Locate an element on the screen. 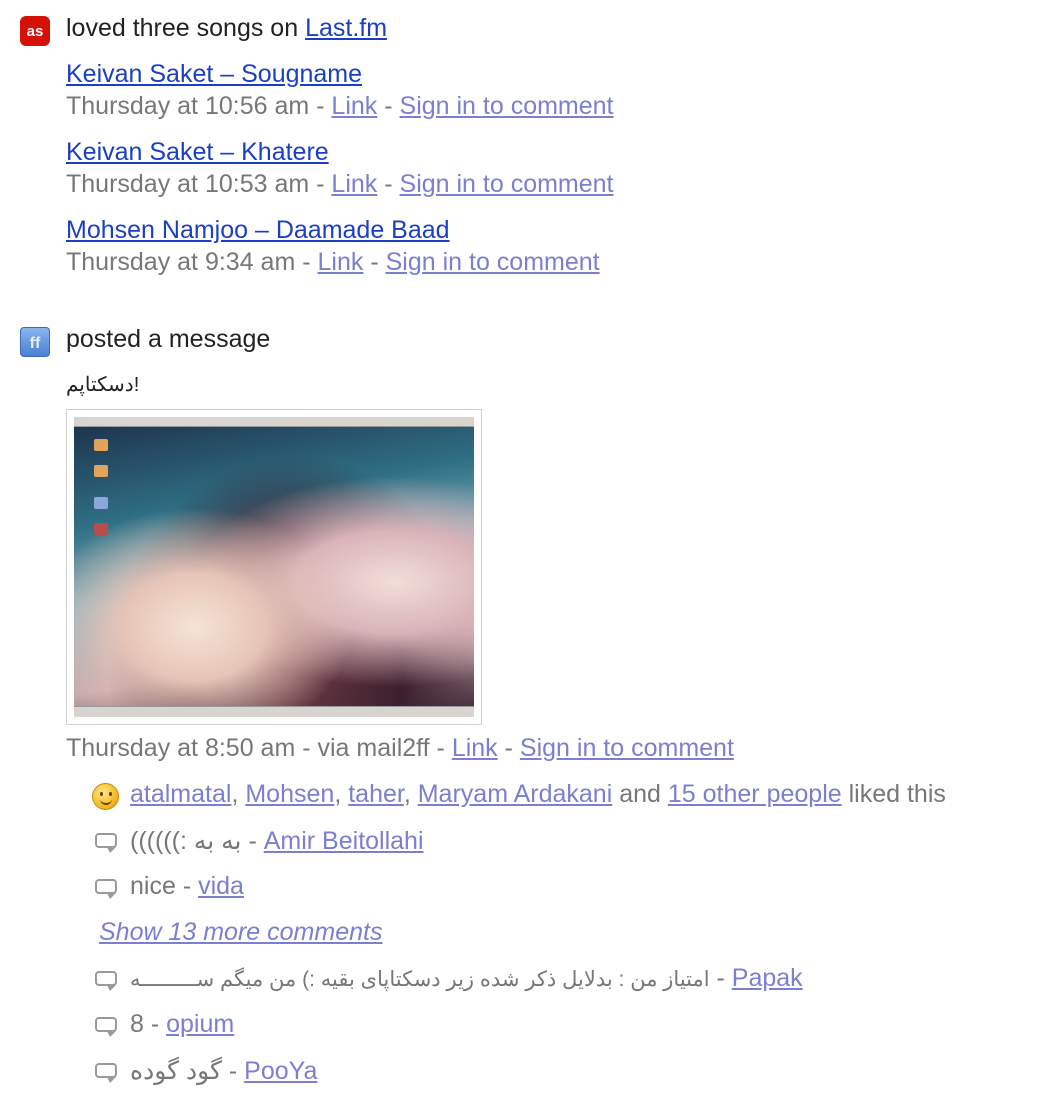 This screenshot has width=1042, height=1106. lastfm-action: loved three songs on Last.fm is located at coordinates (226, 28).